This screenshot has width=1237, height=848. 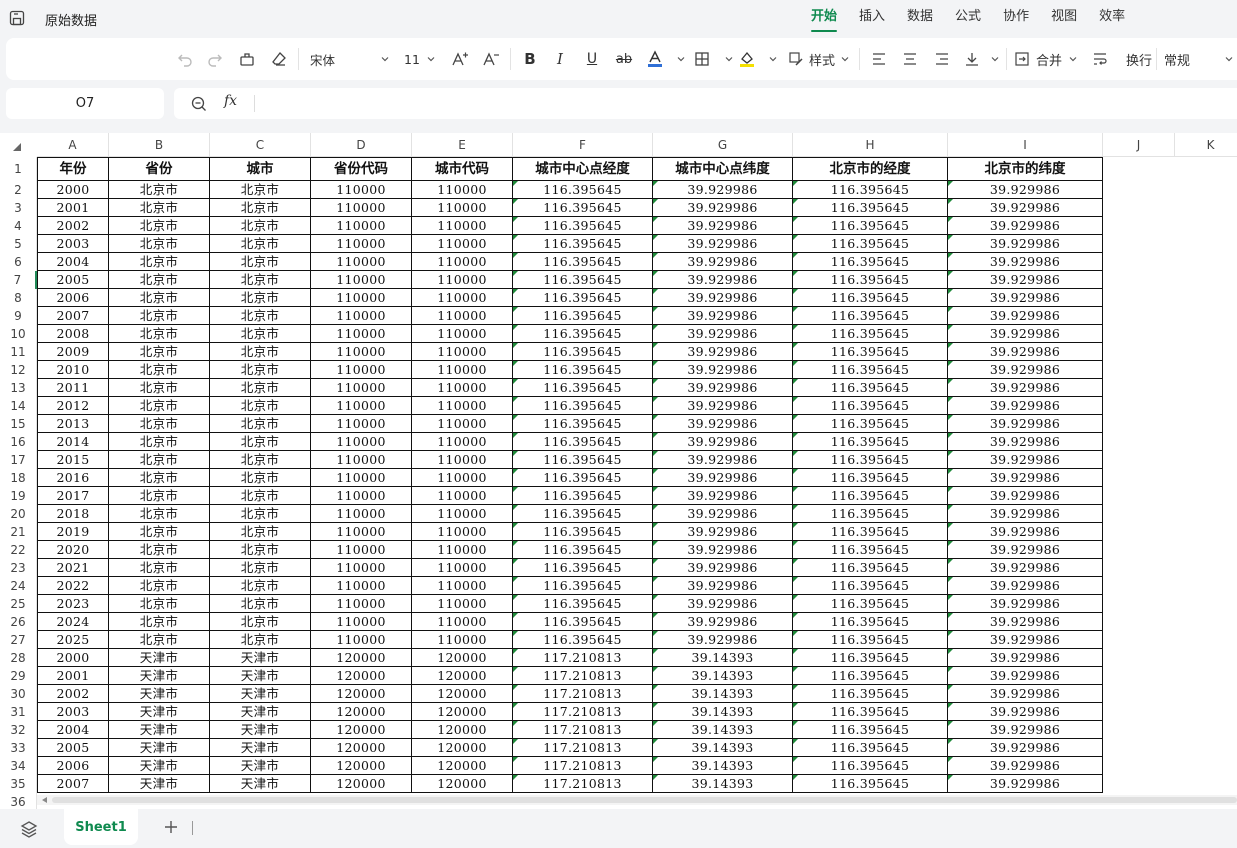 I want to click on menu-tab-efficiency: 效率, so click(x=1112, y=18).